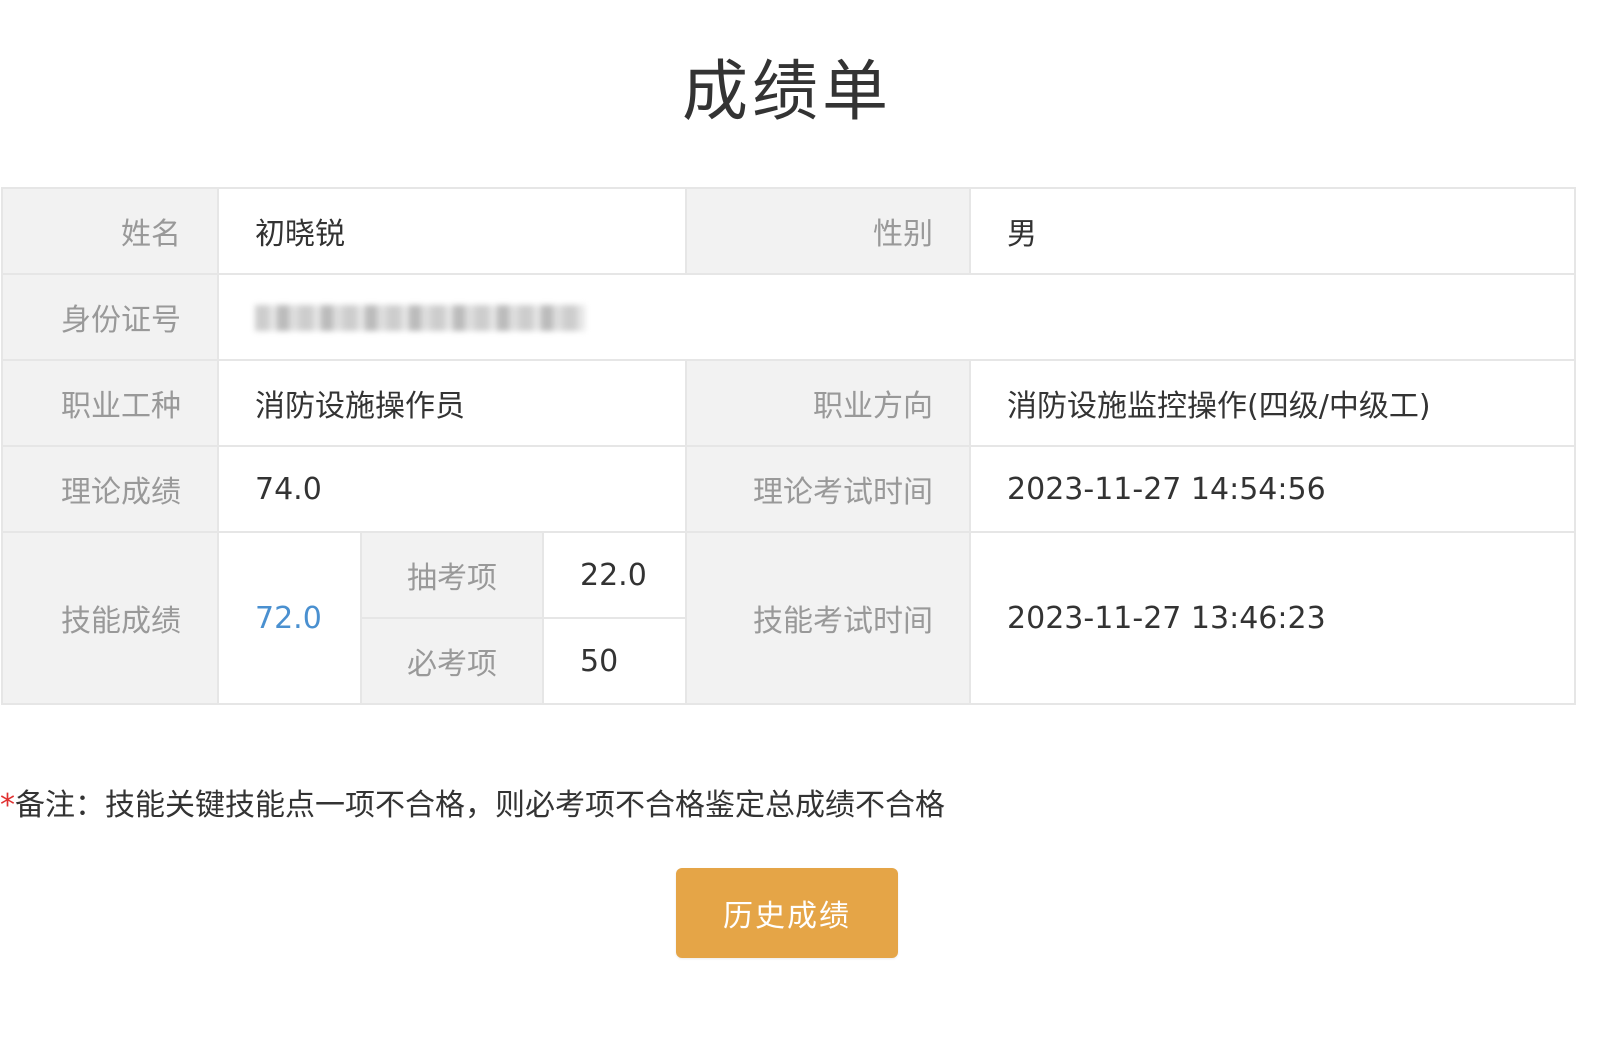  I want to click on required-item-label: 必考项, so click(452, 661).